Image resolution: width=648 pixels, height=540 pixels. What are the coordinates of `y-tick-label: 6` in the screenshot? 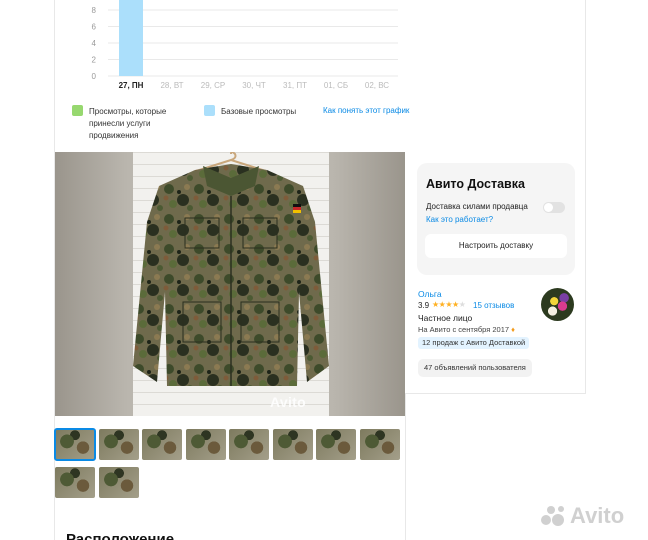 It's located at (94, 27).